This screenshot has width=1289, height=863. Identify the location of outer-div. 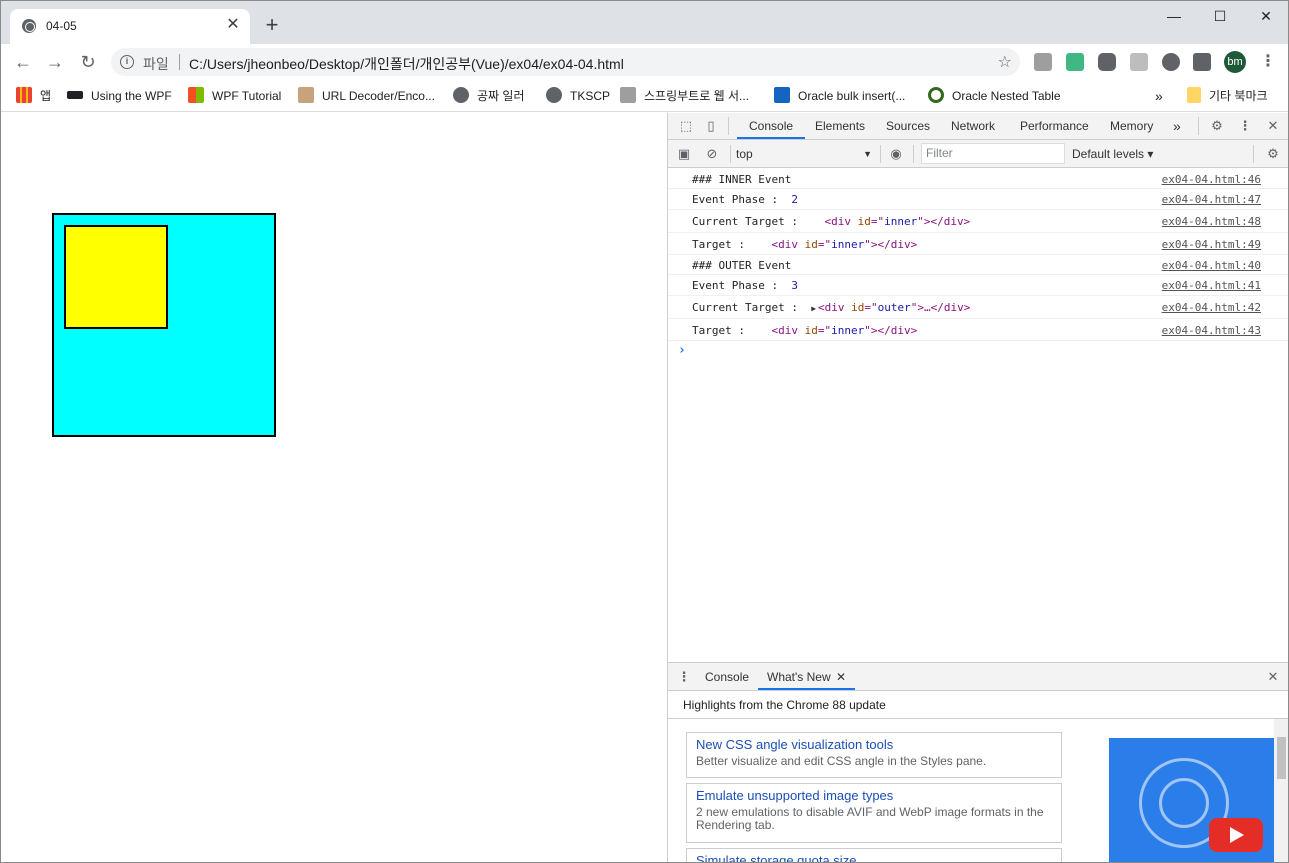
(164, 325).